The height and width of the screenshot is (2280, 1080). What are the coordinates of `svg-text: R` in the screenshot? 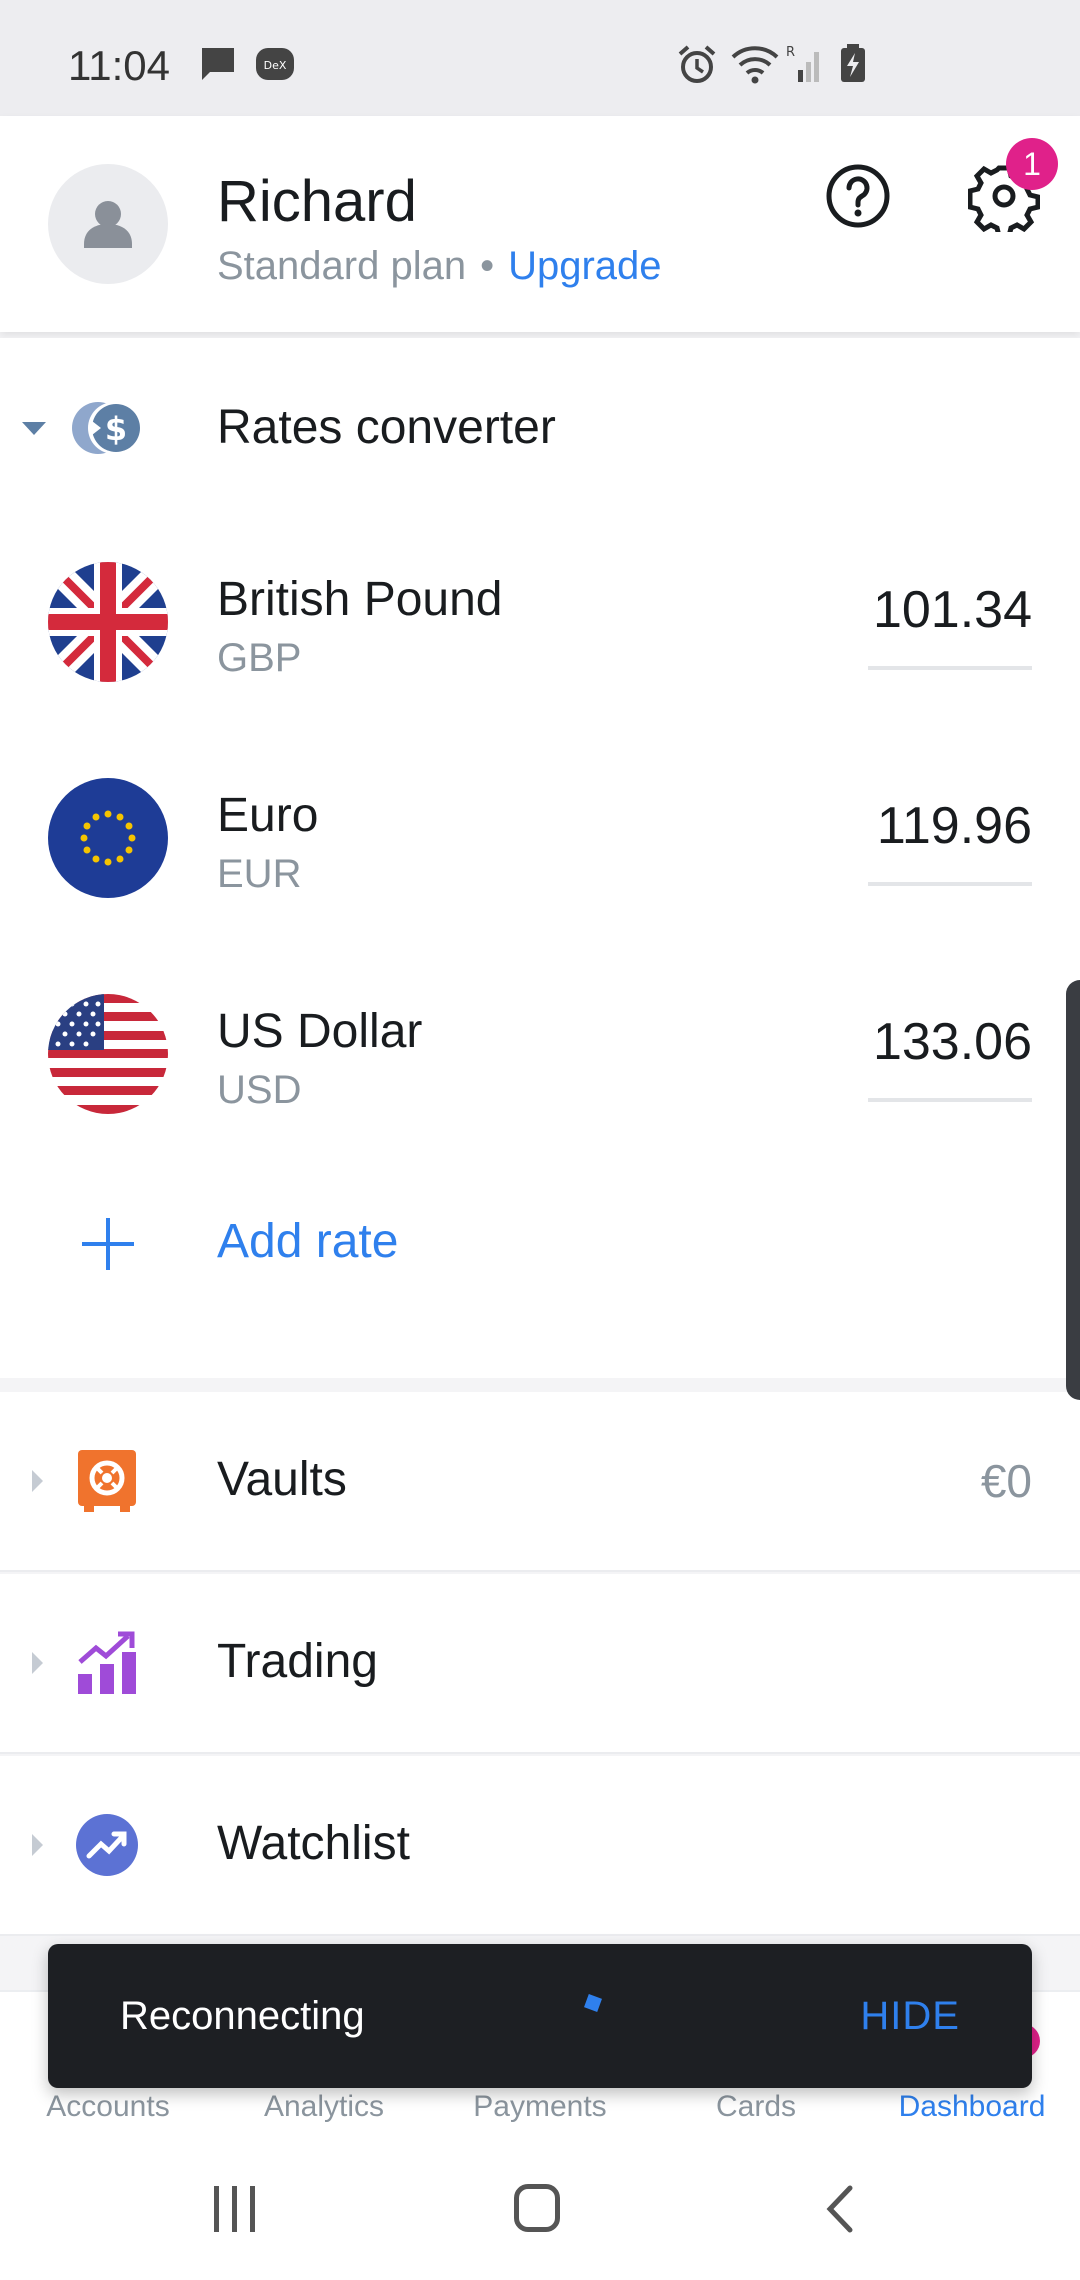 It's located at (790, 52).